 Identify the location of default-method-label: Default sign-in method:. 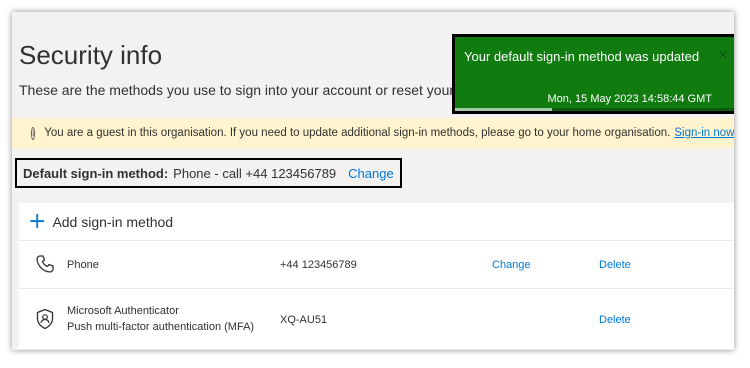
(96, 173).